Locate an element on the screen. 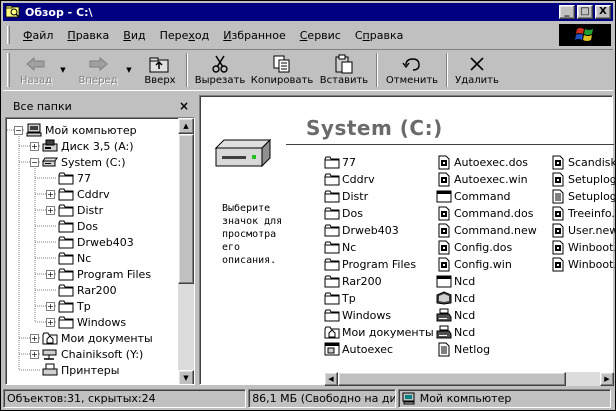 This screenshot has width=616, height=411. close-button: X is located at coordinates (603, 12).